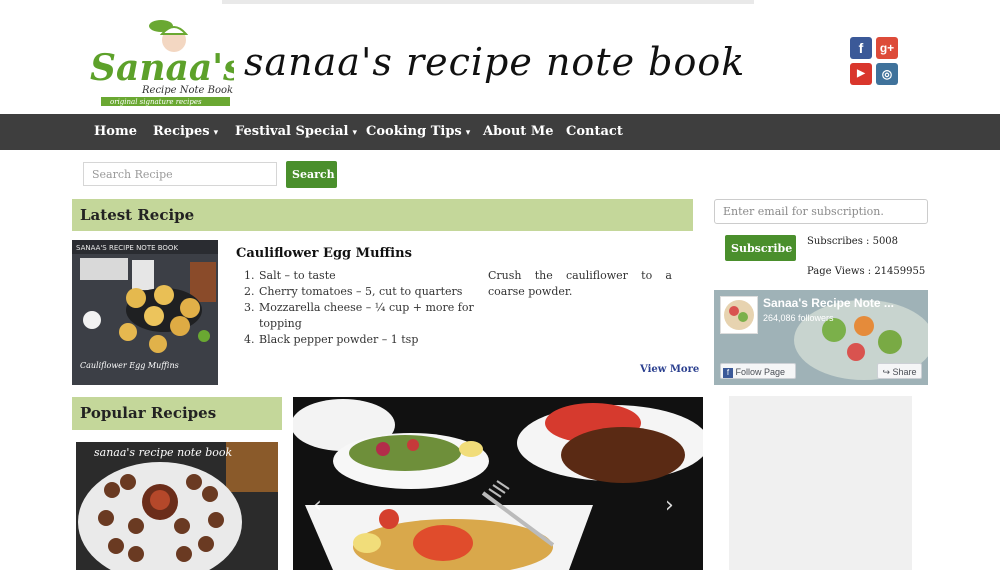  Describe the element at coordinates (324, 253) in the screenshot. I see `recipe-title: Cauliflower Egg Muffins` at that location.